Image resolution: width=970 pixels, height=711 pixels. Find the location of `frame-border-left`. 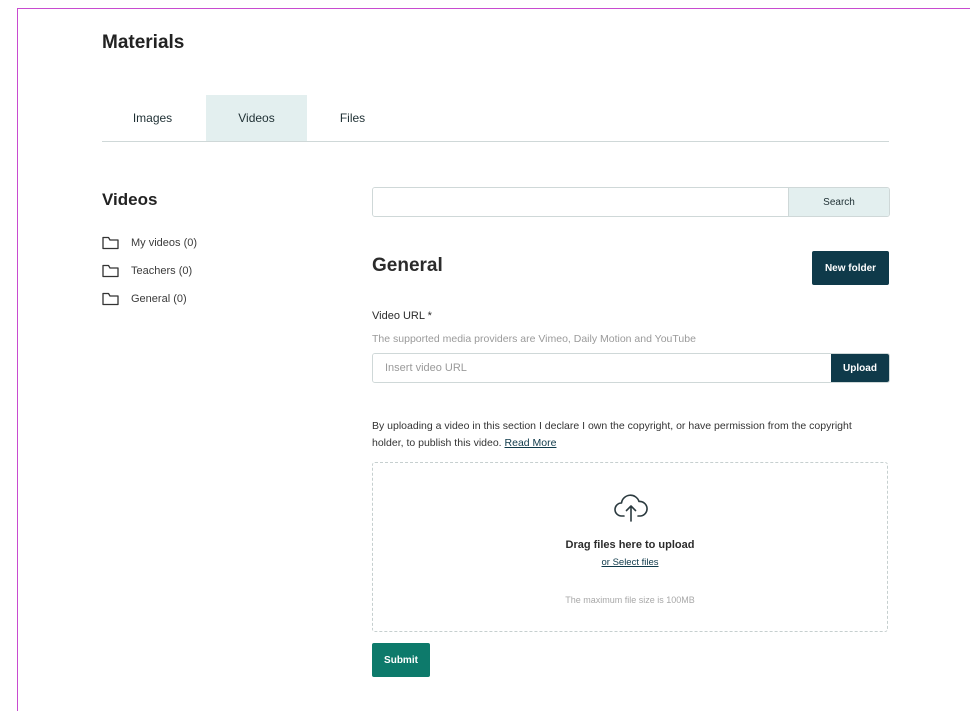

frame-border-left is located at coordinates (17, 359).